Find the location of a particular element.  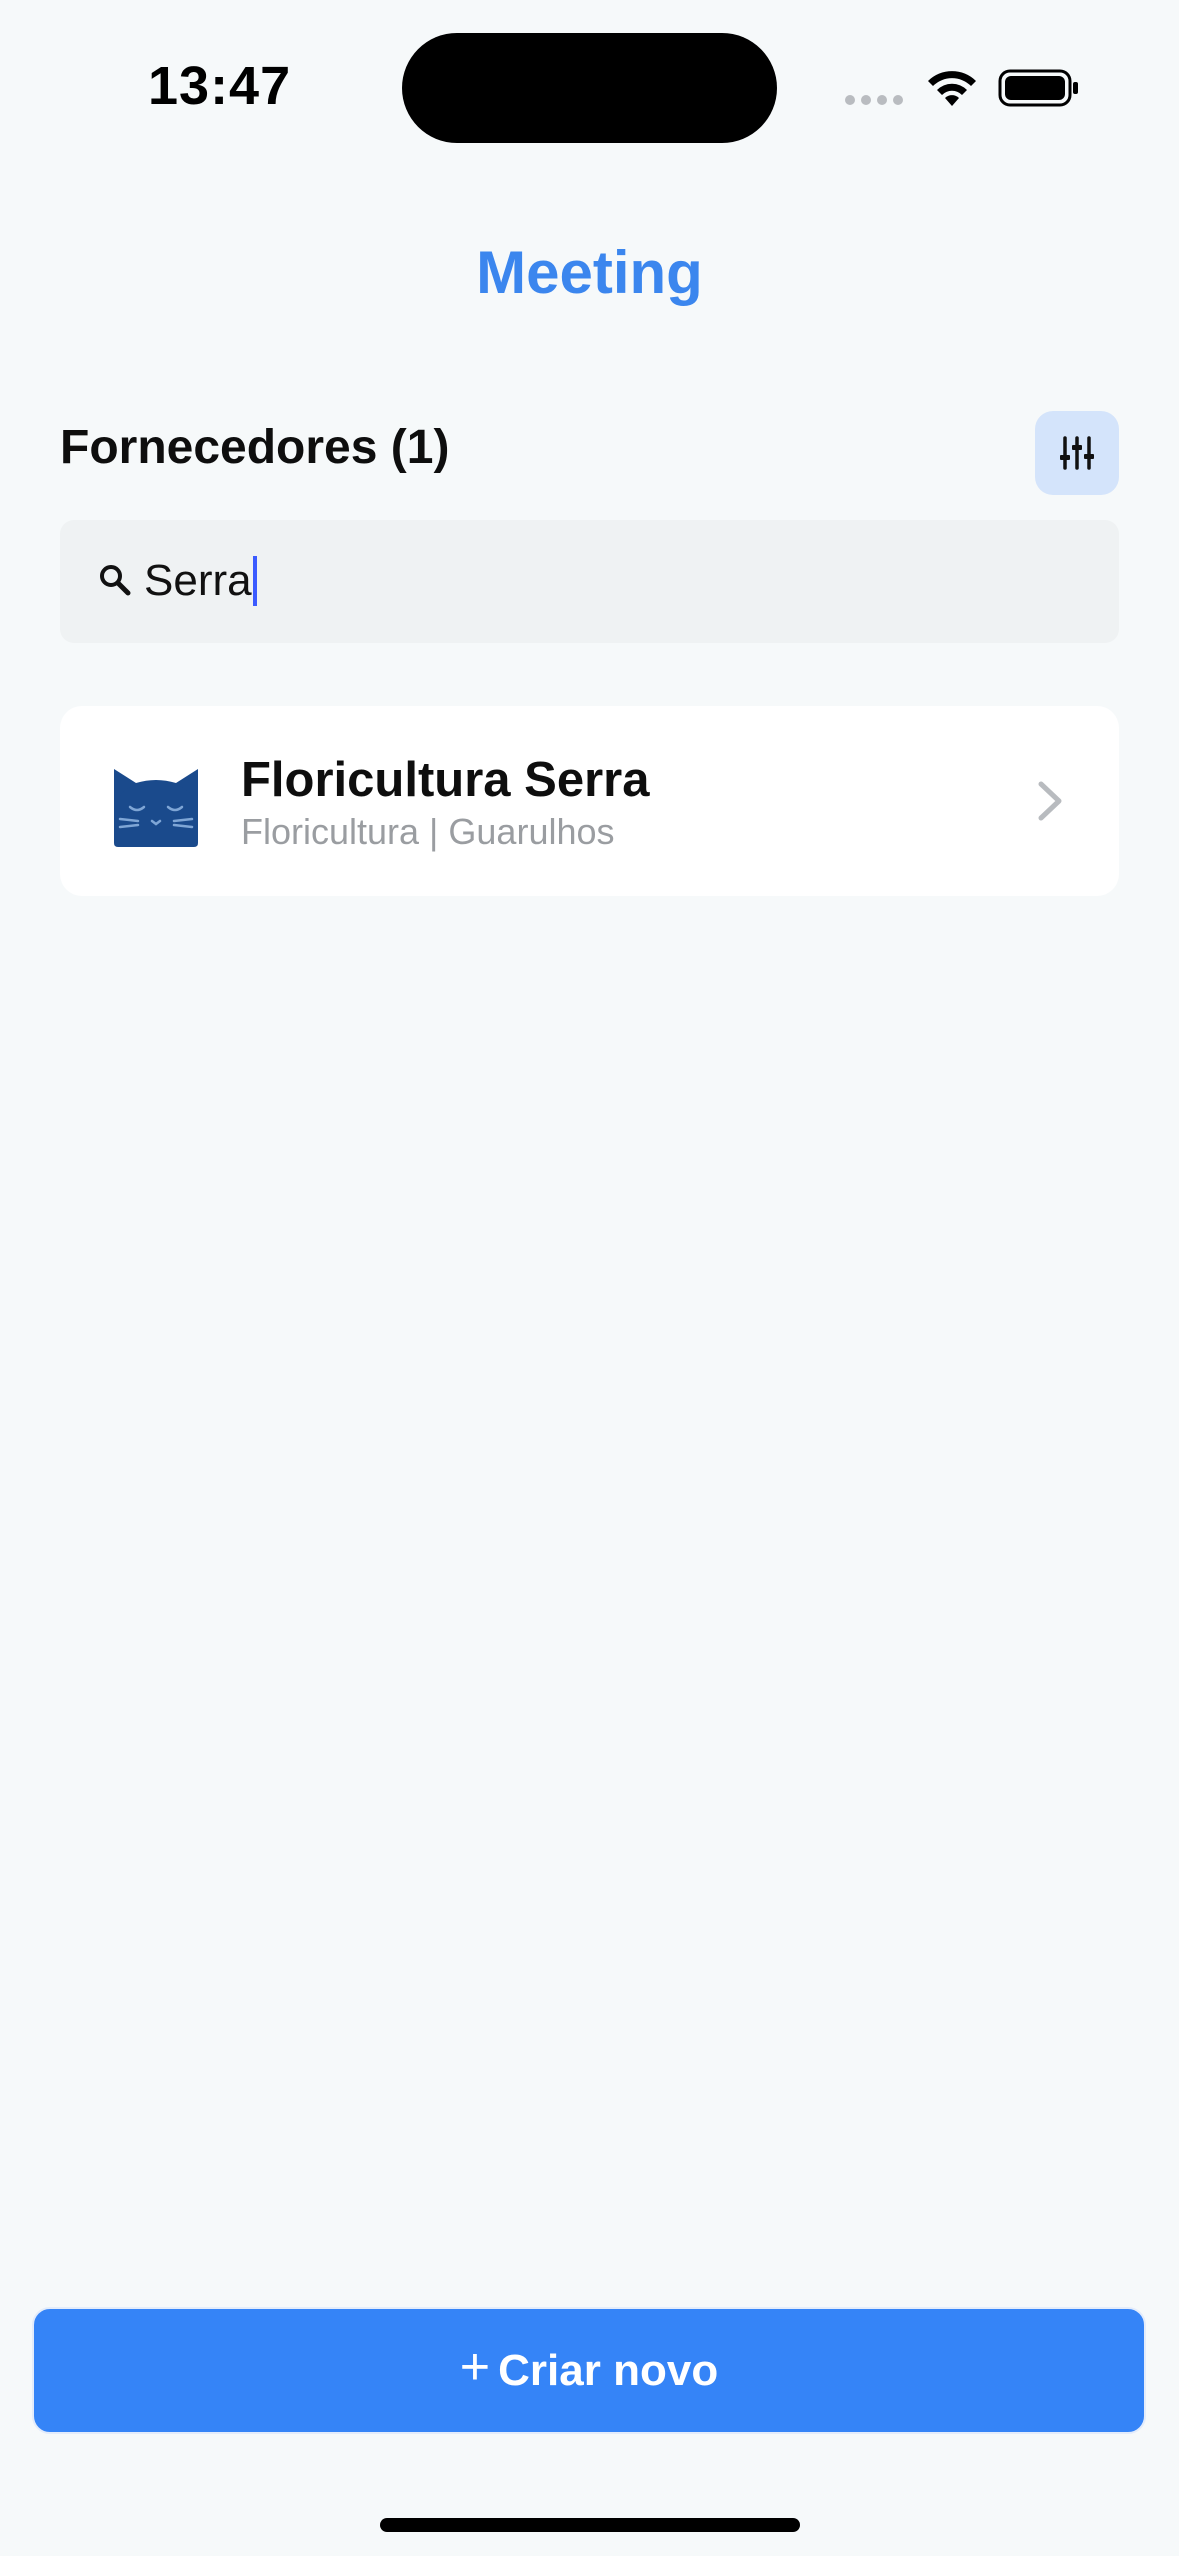

plus-icon: + is located at coordinates (475, 2366).